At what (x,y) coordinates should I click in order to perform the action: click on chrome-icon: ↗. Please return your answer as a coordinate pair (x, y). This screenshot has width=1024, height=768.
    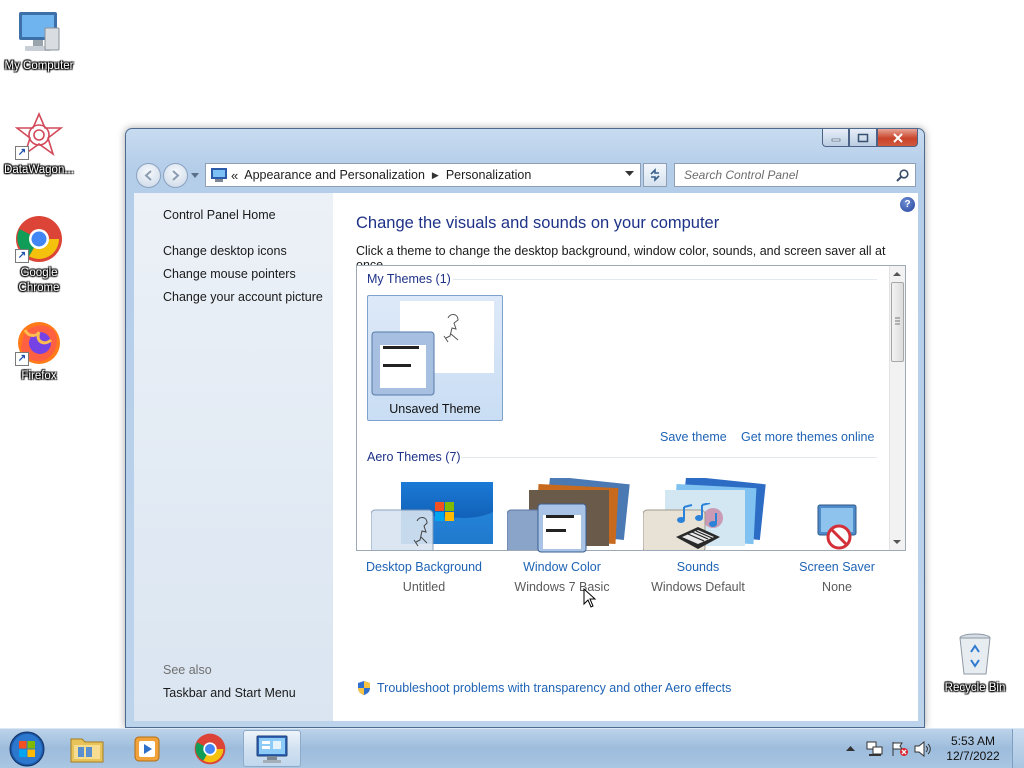
    Looking at the image, I should click on (39, 239).